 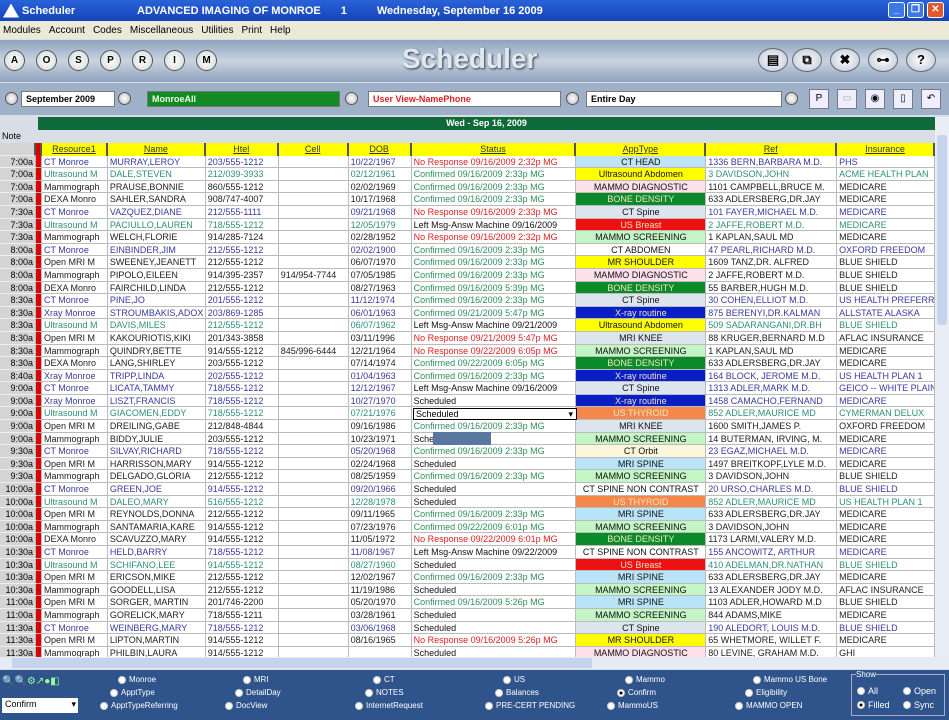 I want to click on module-button-s: S, so click(x=78, y=60).